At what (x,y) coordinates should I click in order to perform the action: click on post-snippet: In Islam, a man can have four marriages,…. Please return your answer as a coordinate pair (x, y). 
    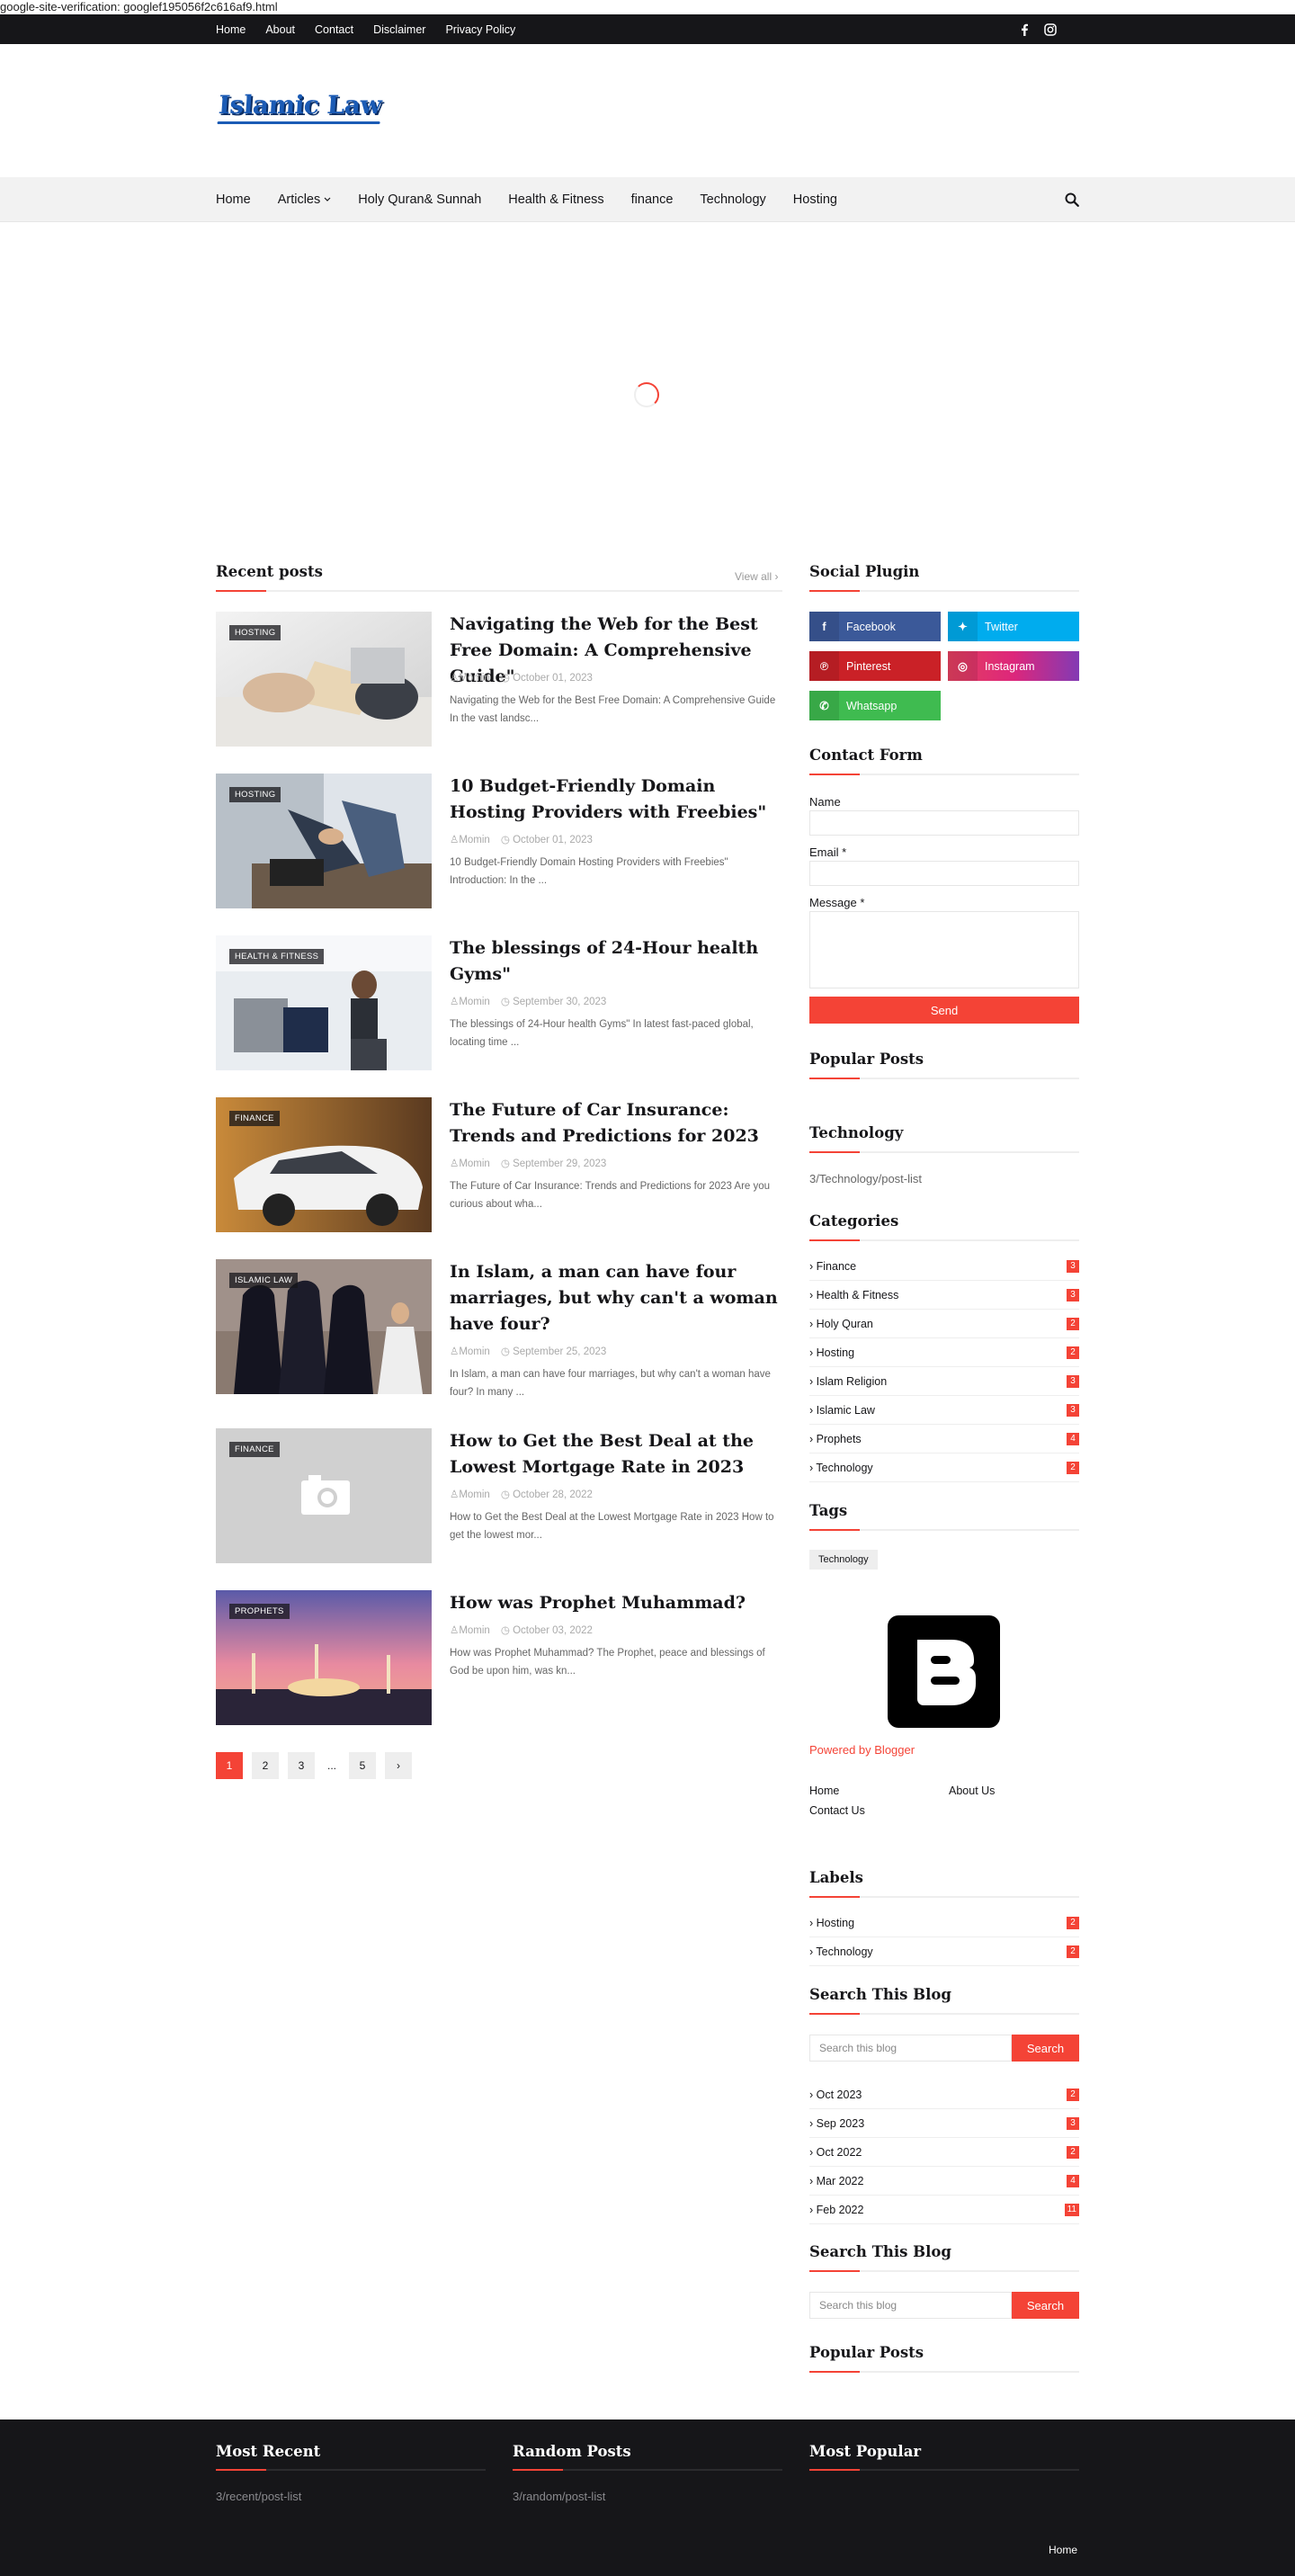
    Looking at the image, I should click on (610, 1383).